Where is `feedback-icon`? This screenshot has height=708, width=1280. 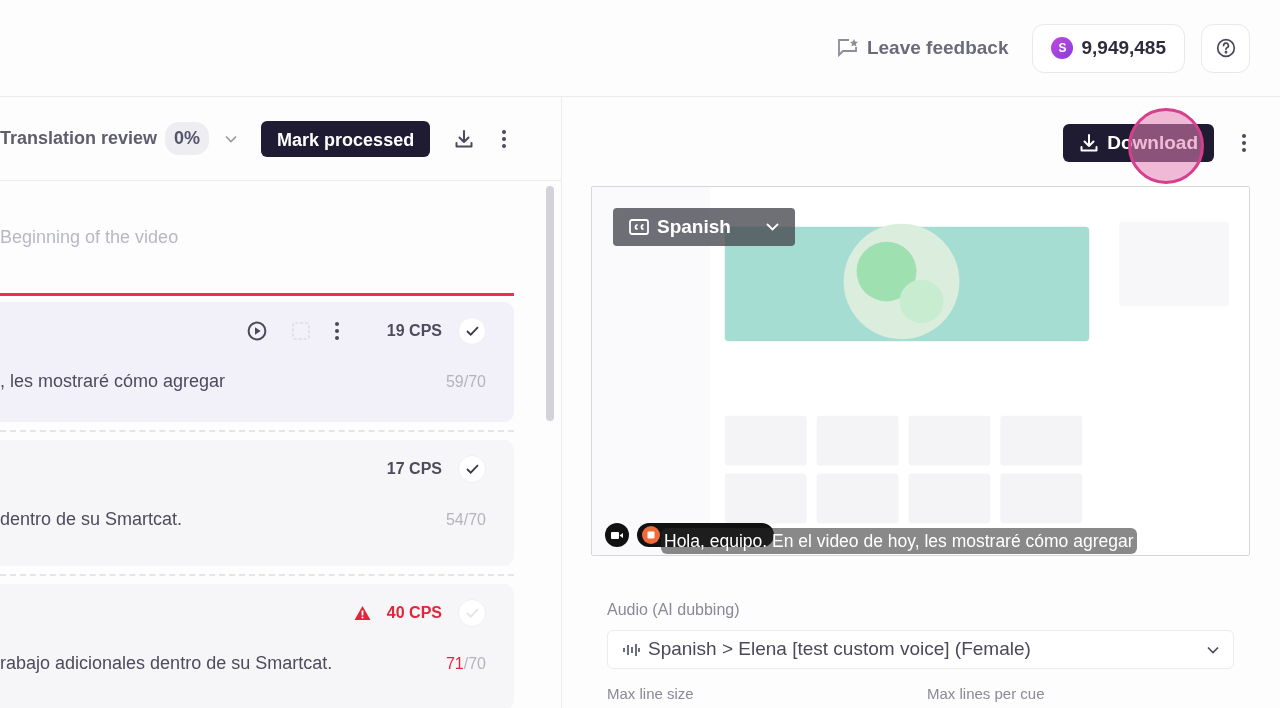
feedback-icon is located at coordinates (847, 48).